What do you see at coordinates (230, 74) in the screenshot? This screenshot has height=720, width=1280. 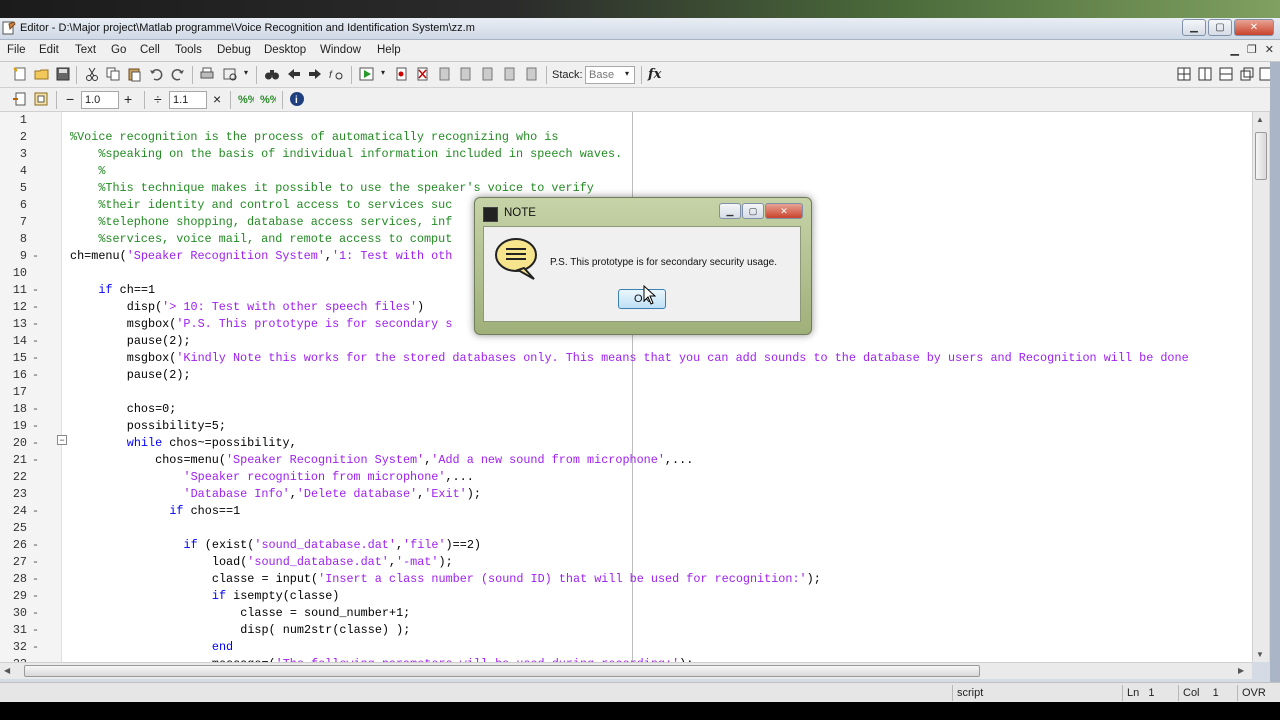 I see `print-preview-icon` at bounding box center [230, 74].